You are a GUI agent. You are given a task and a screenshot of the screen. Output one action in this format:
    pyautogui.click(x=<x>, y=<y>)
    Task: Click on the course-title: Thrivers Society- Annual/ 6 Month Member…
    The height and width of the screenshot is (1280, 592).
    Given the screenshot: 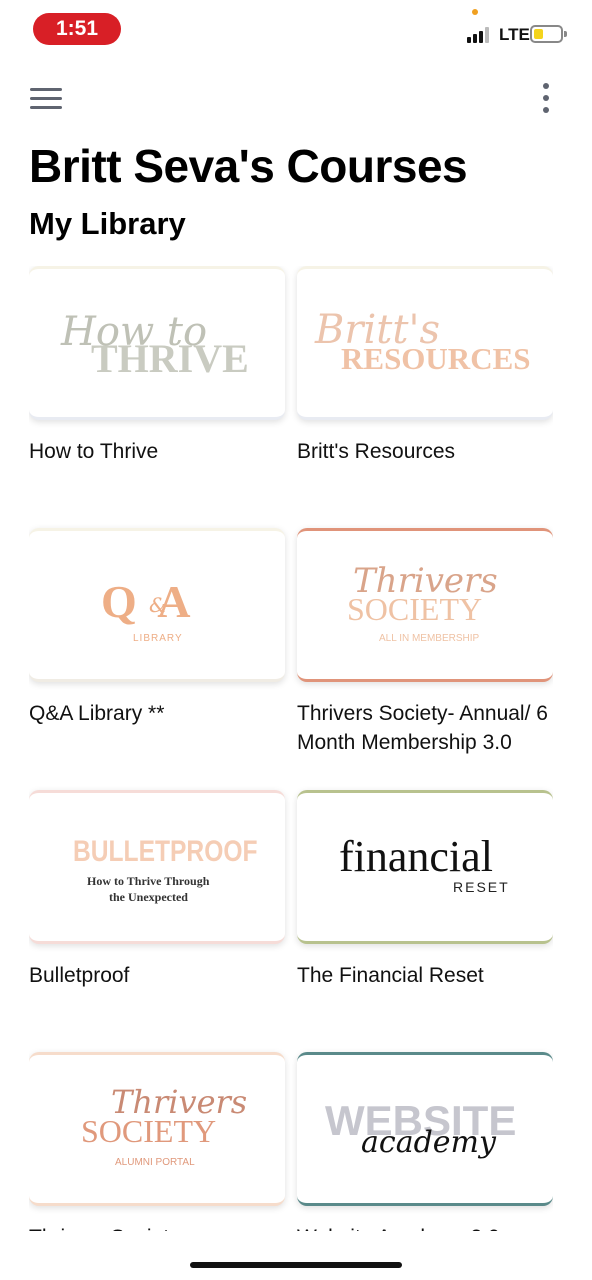 What is the action you would take?
    pyautogui.click(x=422, y=728)
    